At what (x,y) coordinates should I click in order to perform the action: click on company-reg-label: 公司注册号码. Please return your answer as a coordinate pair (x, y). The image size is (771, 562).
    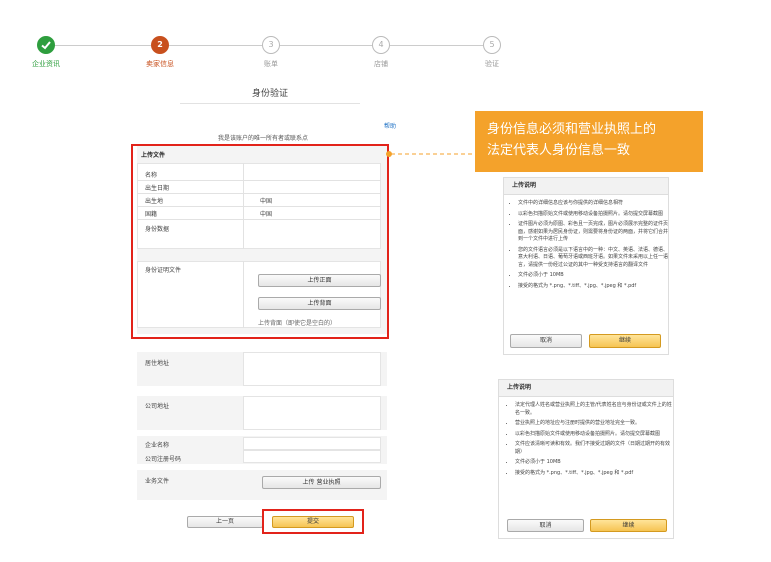
    Looking at the image, I should click on (163, 459).